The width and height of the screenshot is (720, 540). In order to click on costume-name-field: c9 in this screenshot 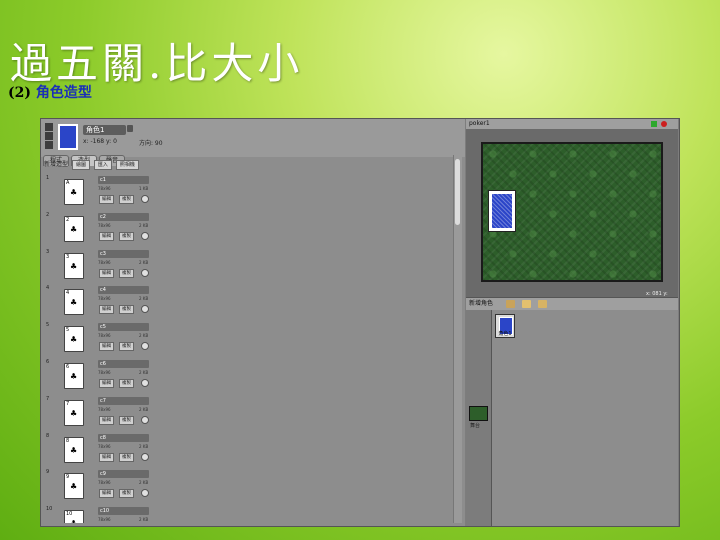, I will do `click(123, 474)`.